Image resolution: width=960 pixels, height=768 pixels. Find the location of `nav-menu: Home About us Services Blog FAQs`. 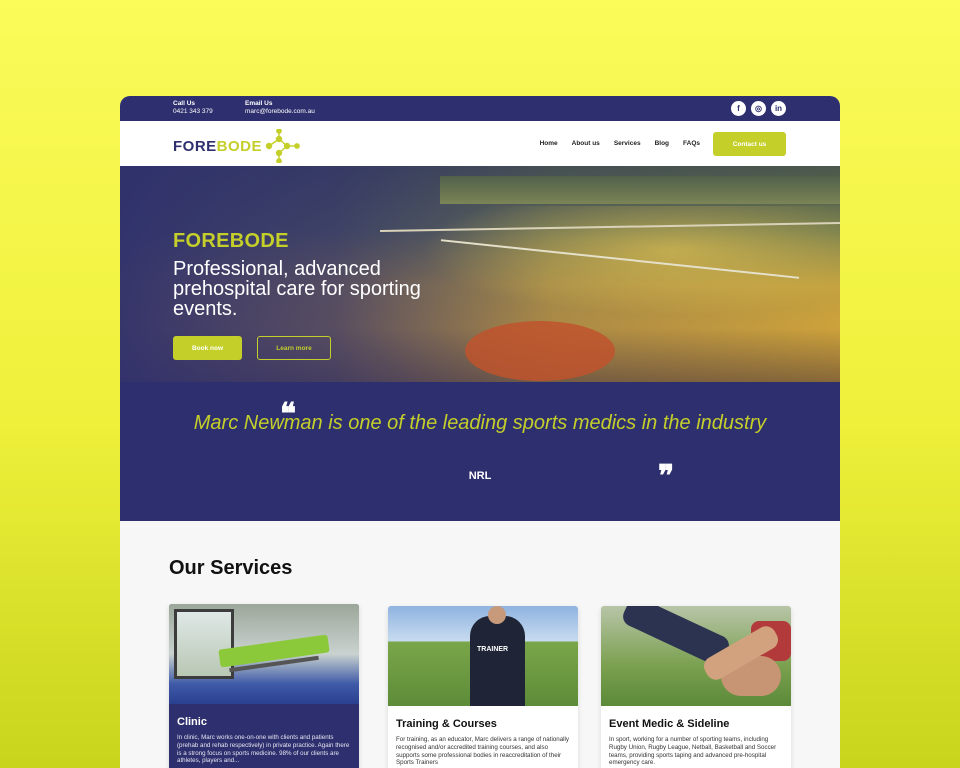

nav-menu: Home About us Services Blog FAQs is located at coordinates (620, 143).